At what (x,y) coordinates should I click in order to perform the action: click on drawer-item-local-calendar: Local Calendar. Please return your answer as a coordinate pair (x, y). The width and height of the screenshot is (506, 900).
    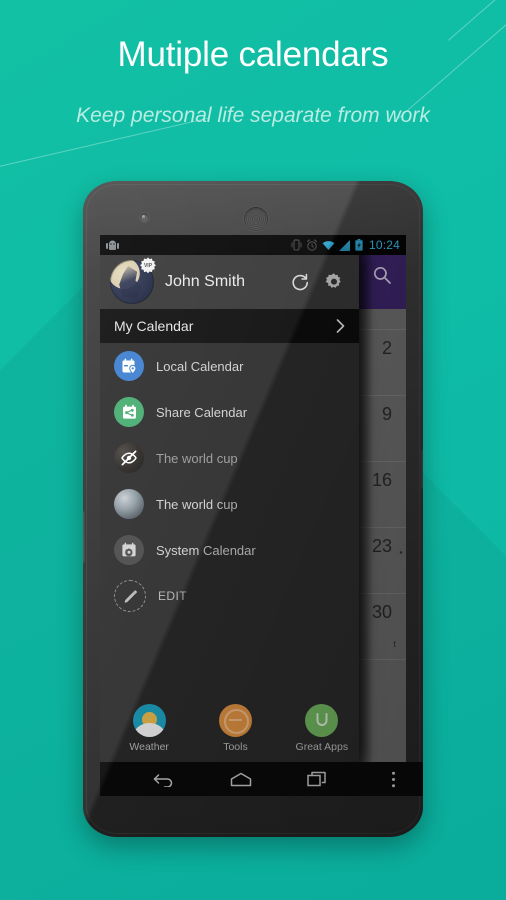
    Looking at the image, I should click on (229, 366).